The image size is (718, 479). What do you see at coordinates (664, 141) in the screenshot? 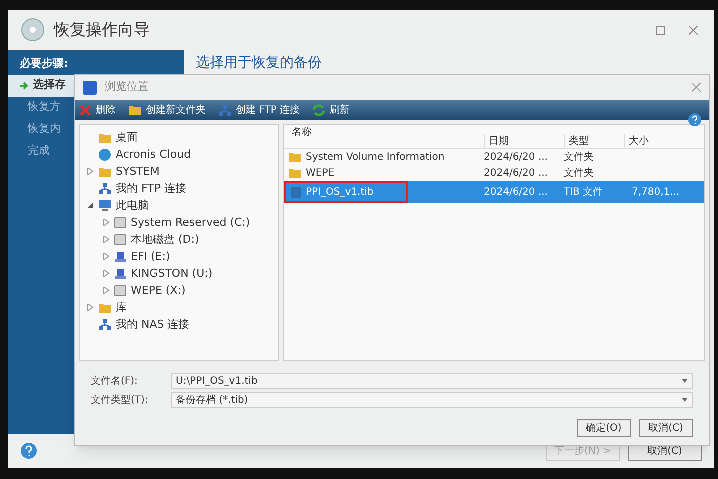
I see `column-header: 大小` at bounding box center [664, 141].